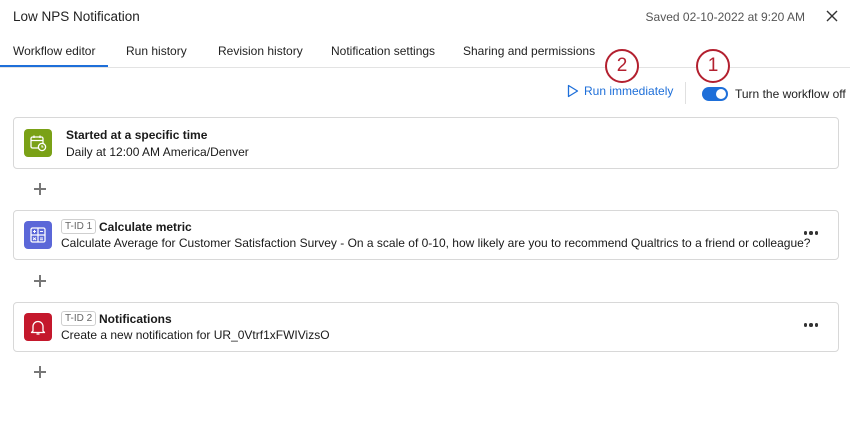  I want to click on task-id-badge: T-ID 1, so click(79, 226).